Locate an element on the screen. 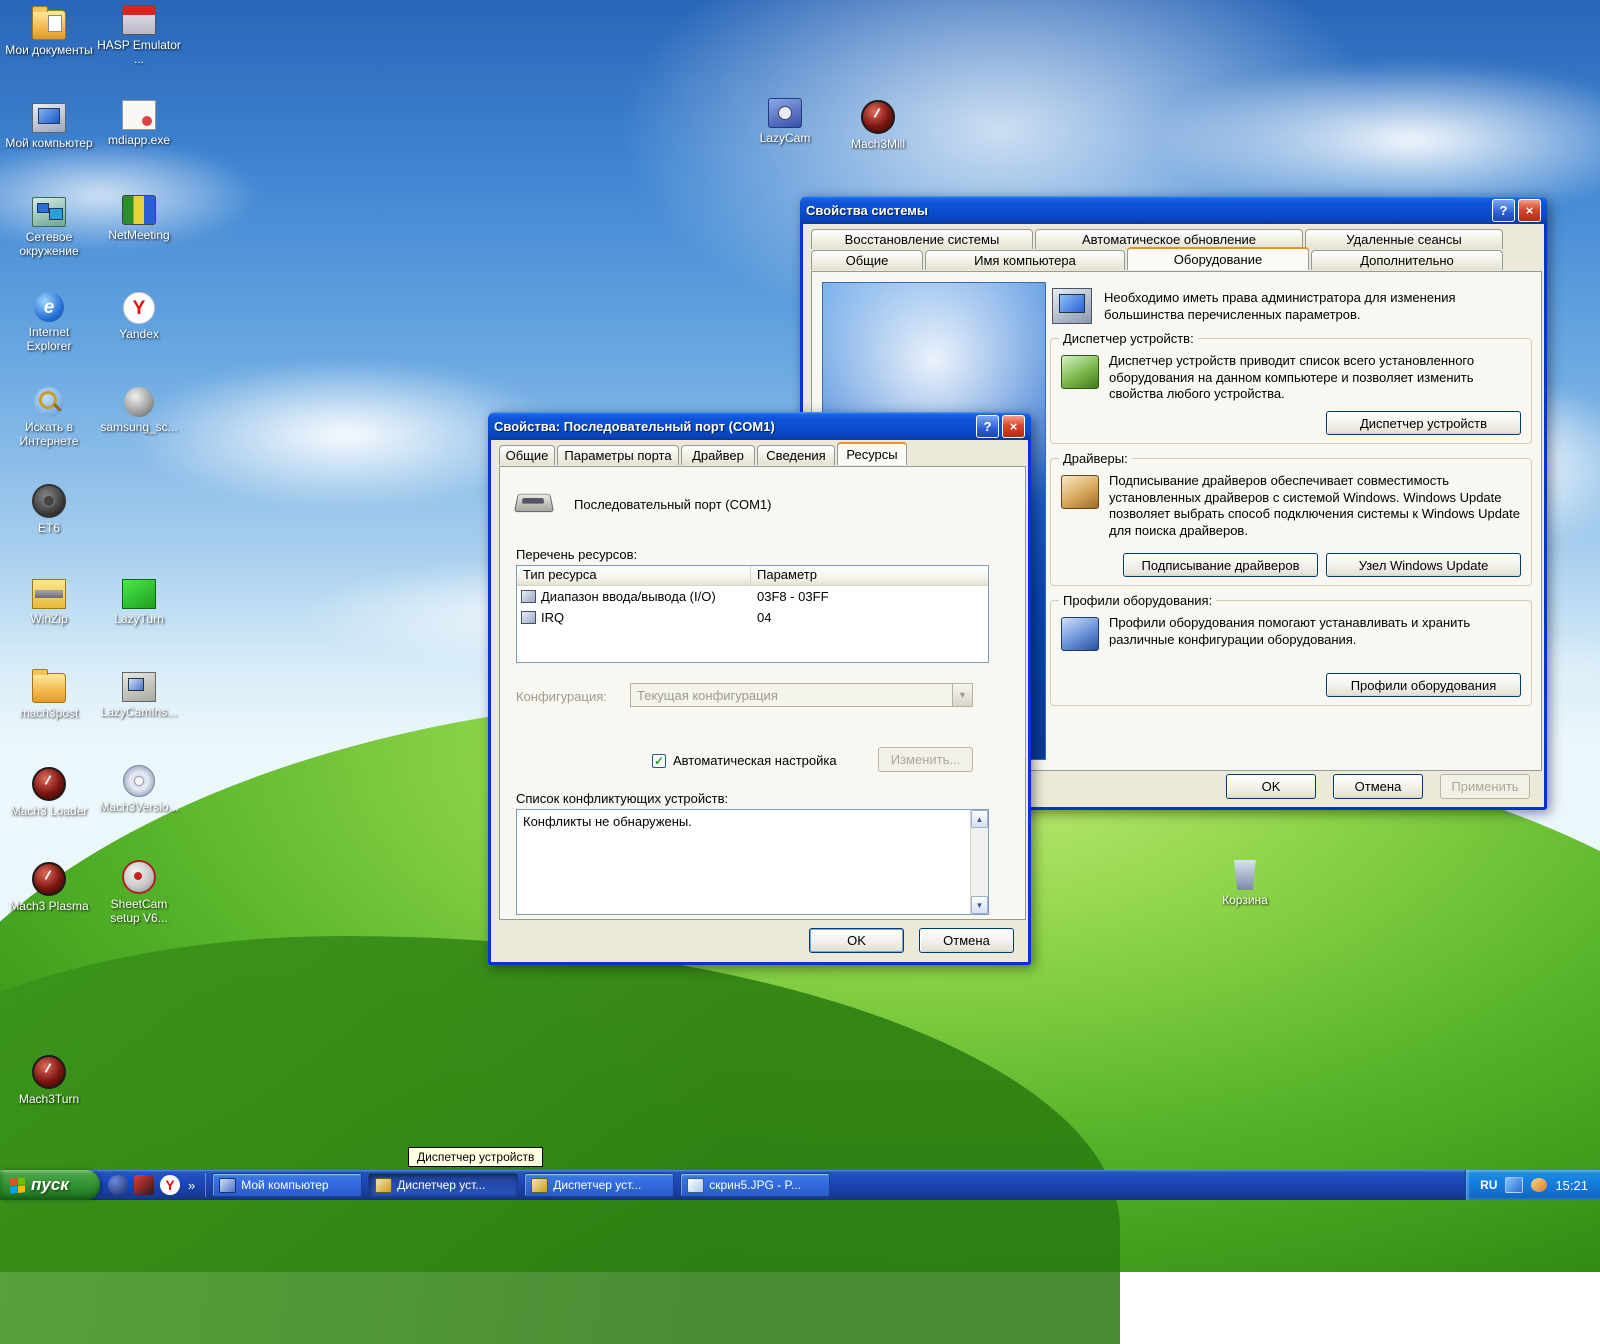  ie-glyph: e is located at coordinates (49, 307).